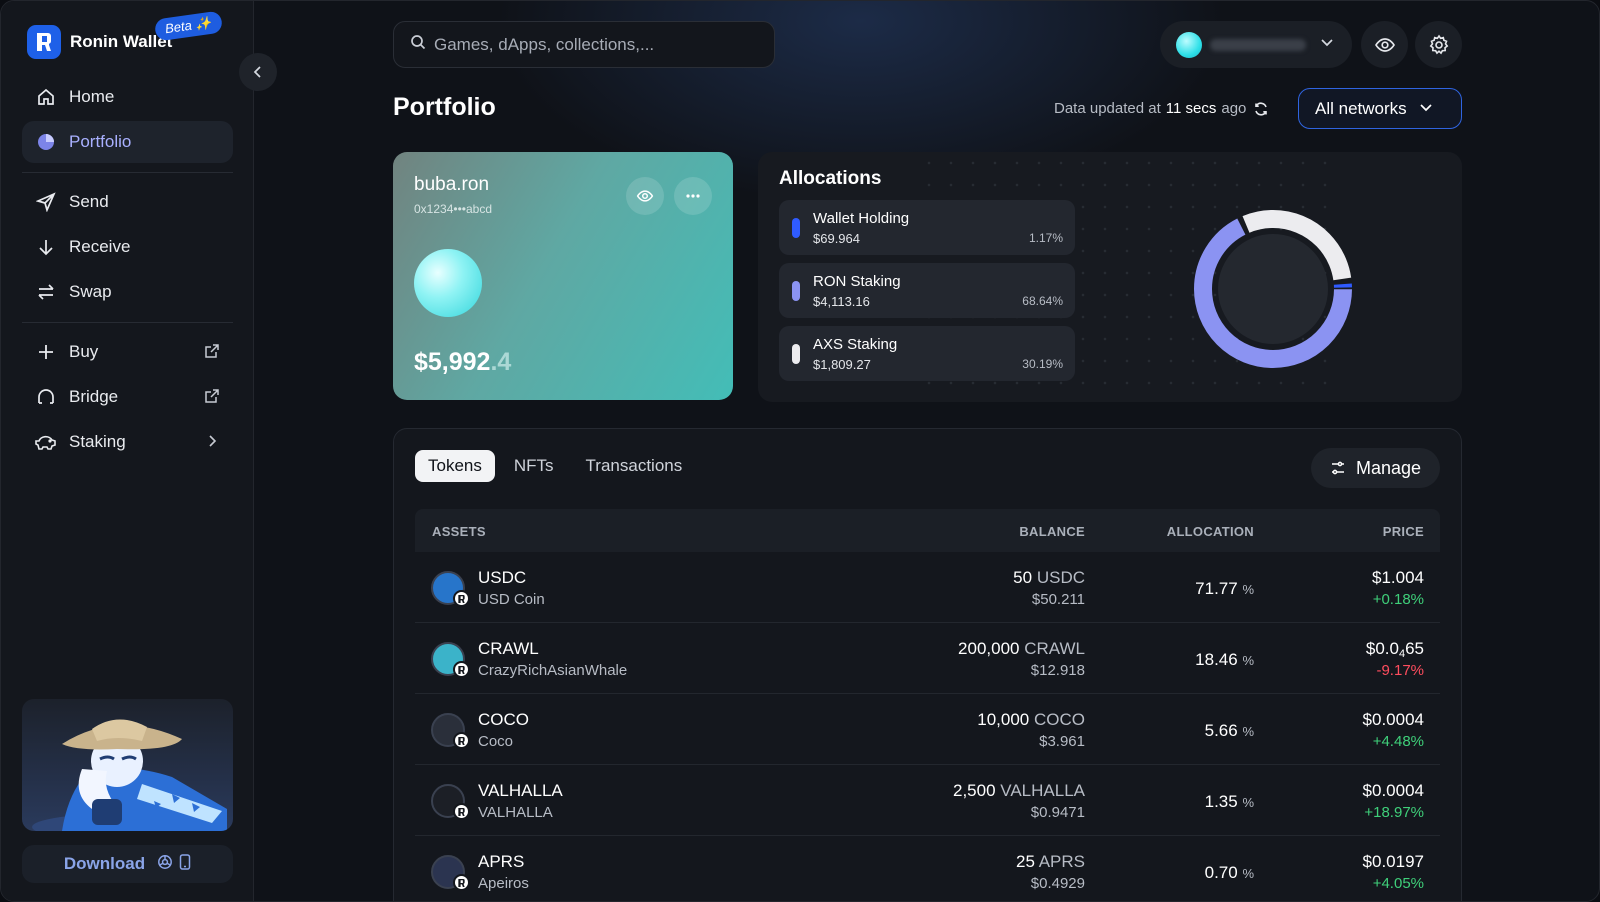 The height and width of the screenshot is (902, 1600). Describe the element at coordinates (46, 397) in the screenshot. I see `bridge-icon` at that location.